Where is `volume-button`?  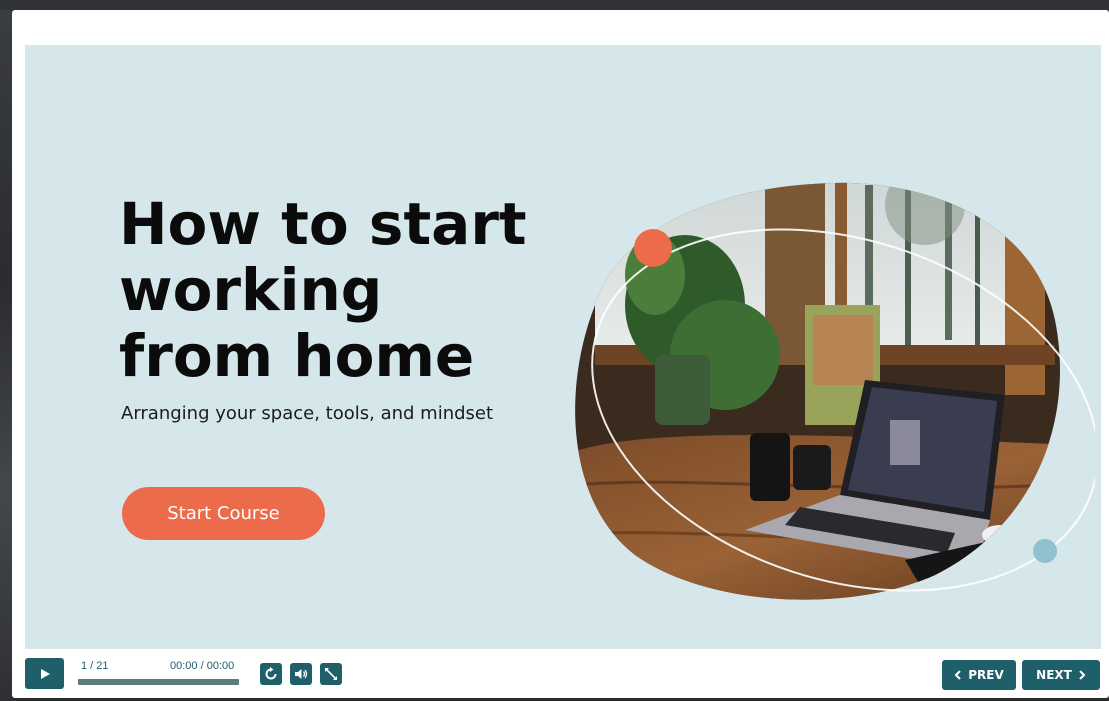 volume-button is located at coordinates (301, 674).